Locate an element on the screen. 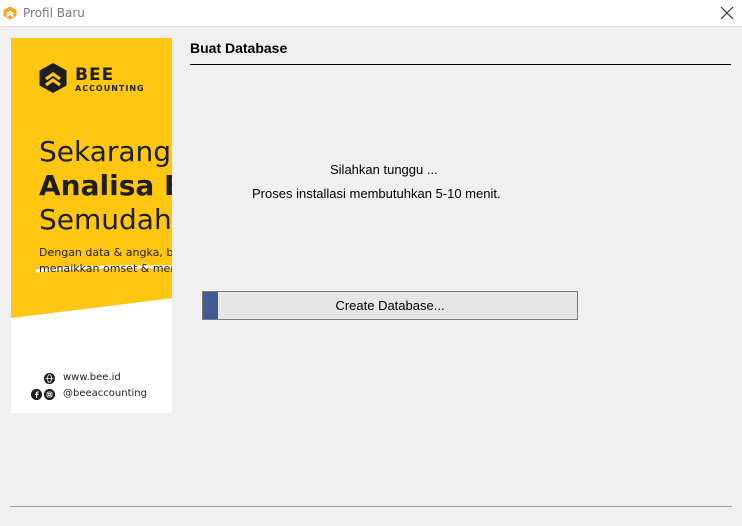 This screenshot has width=742, height=526. website-link: www.bee.id is located at coordinates (92, 377).